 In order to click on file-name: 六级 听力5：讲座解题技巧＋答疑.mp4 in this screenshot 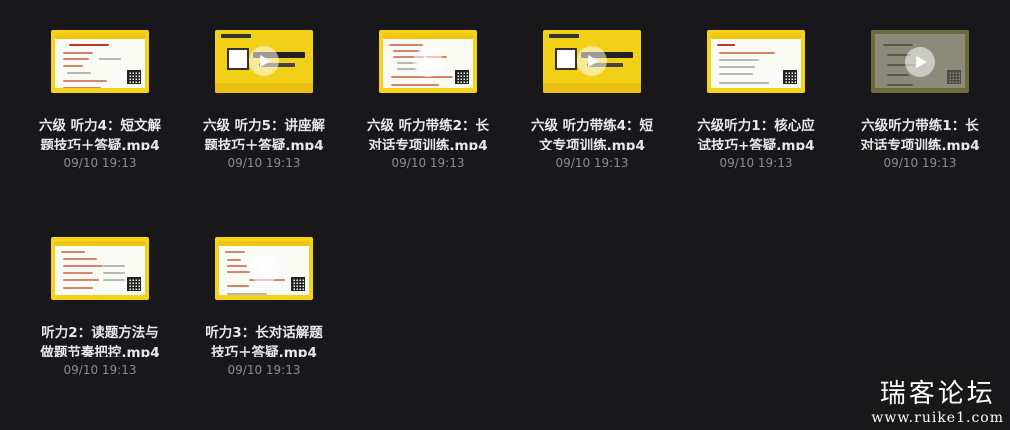, I will do `click(264, 133)`.